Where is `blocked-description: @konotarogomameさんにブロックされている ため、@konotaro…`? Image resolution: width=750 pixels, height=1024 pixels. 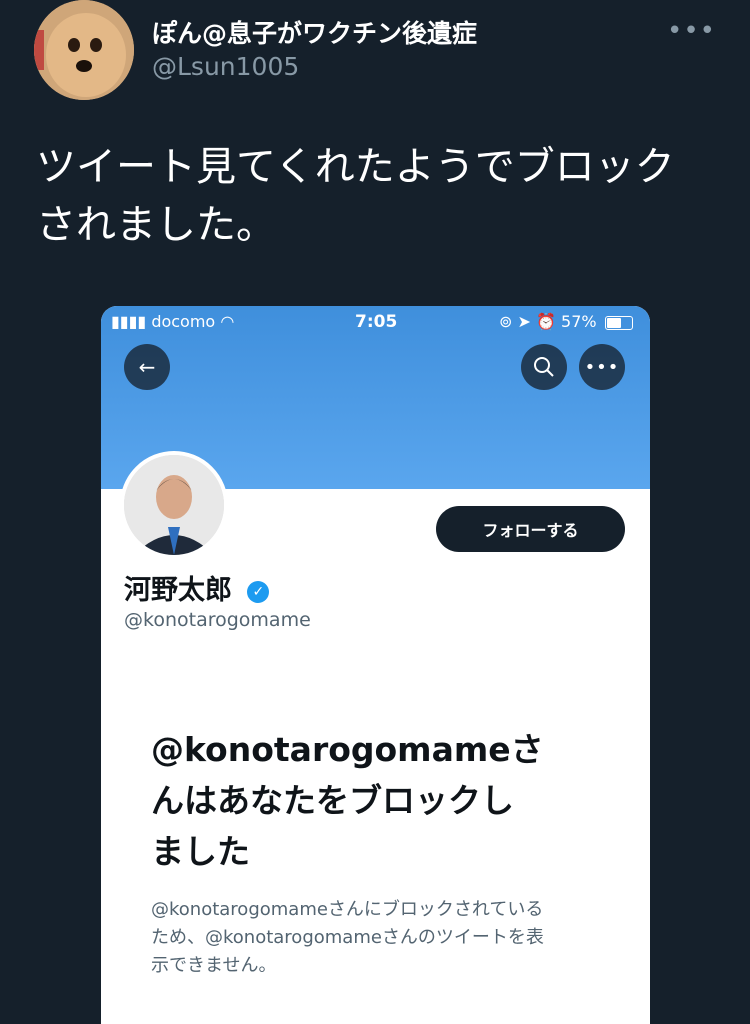
blocked-description: @konotarogomameさんにブロックされている ため、@konotaro… is located at coordinates (376, 938).